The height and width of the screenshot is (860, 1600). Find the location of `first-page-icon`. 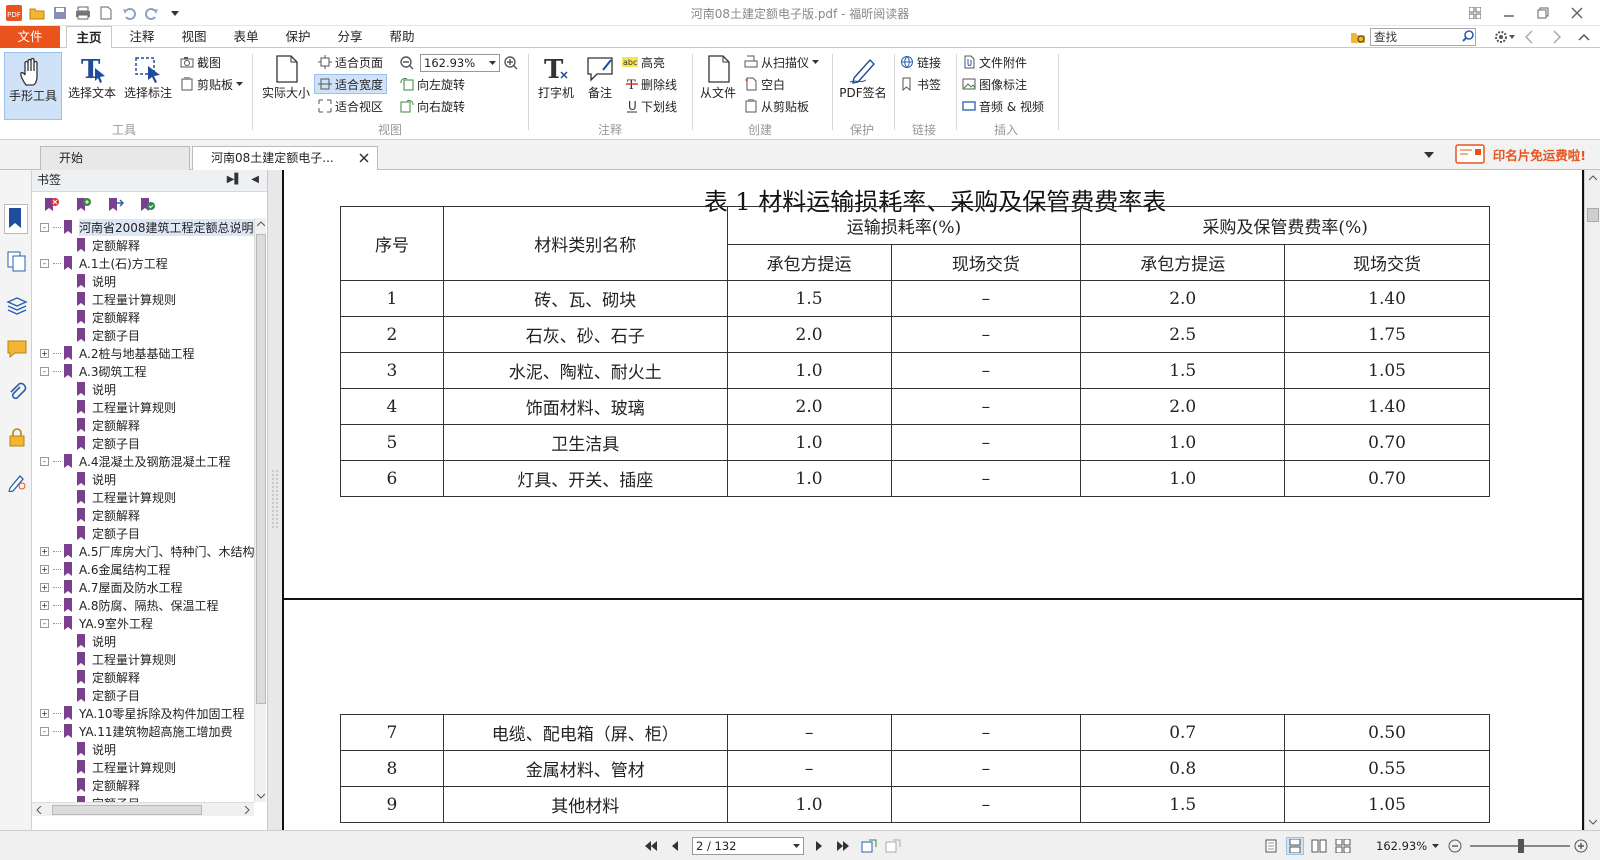

first-page-icon is located at coordinates (651, 846).